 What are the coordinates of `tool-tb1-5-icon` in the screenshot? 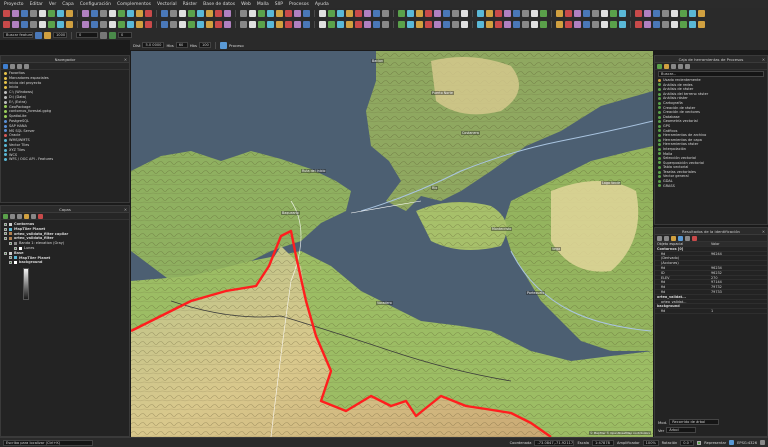 It's located at (51, 13).